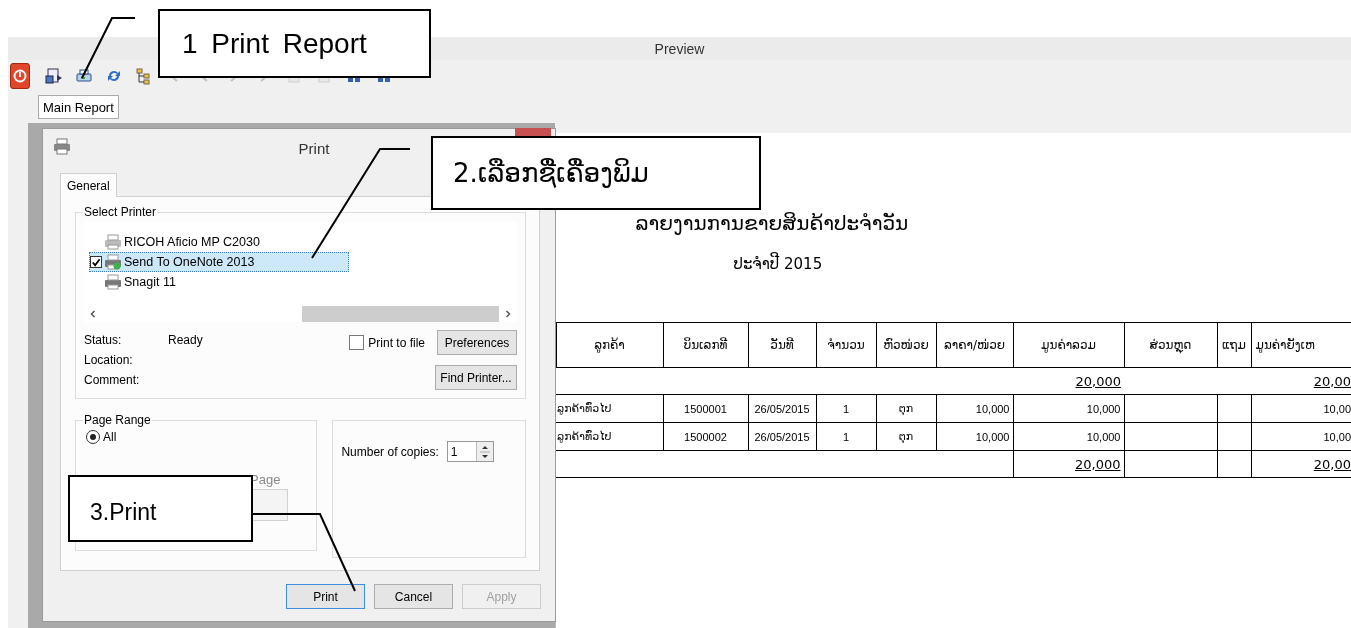 The height and width of the screenshot is (628, 1351). What do you see at coordinates (705, 345) in the screenshot?
I see `column-header: ບິນເລກທີ` at bounding box center [705, 345].